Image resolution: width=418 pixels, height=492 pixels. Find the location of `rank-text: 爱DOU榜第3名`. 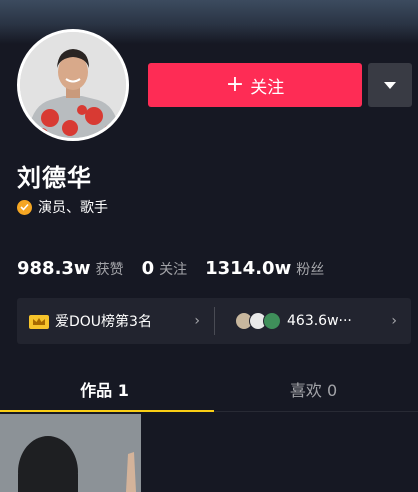

rank-text: 爱DOU榜第3名 is located at coordinates (103, 322).